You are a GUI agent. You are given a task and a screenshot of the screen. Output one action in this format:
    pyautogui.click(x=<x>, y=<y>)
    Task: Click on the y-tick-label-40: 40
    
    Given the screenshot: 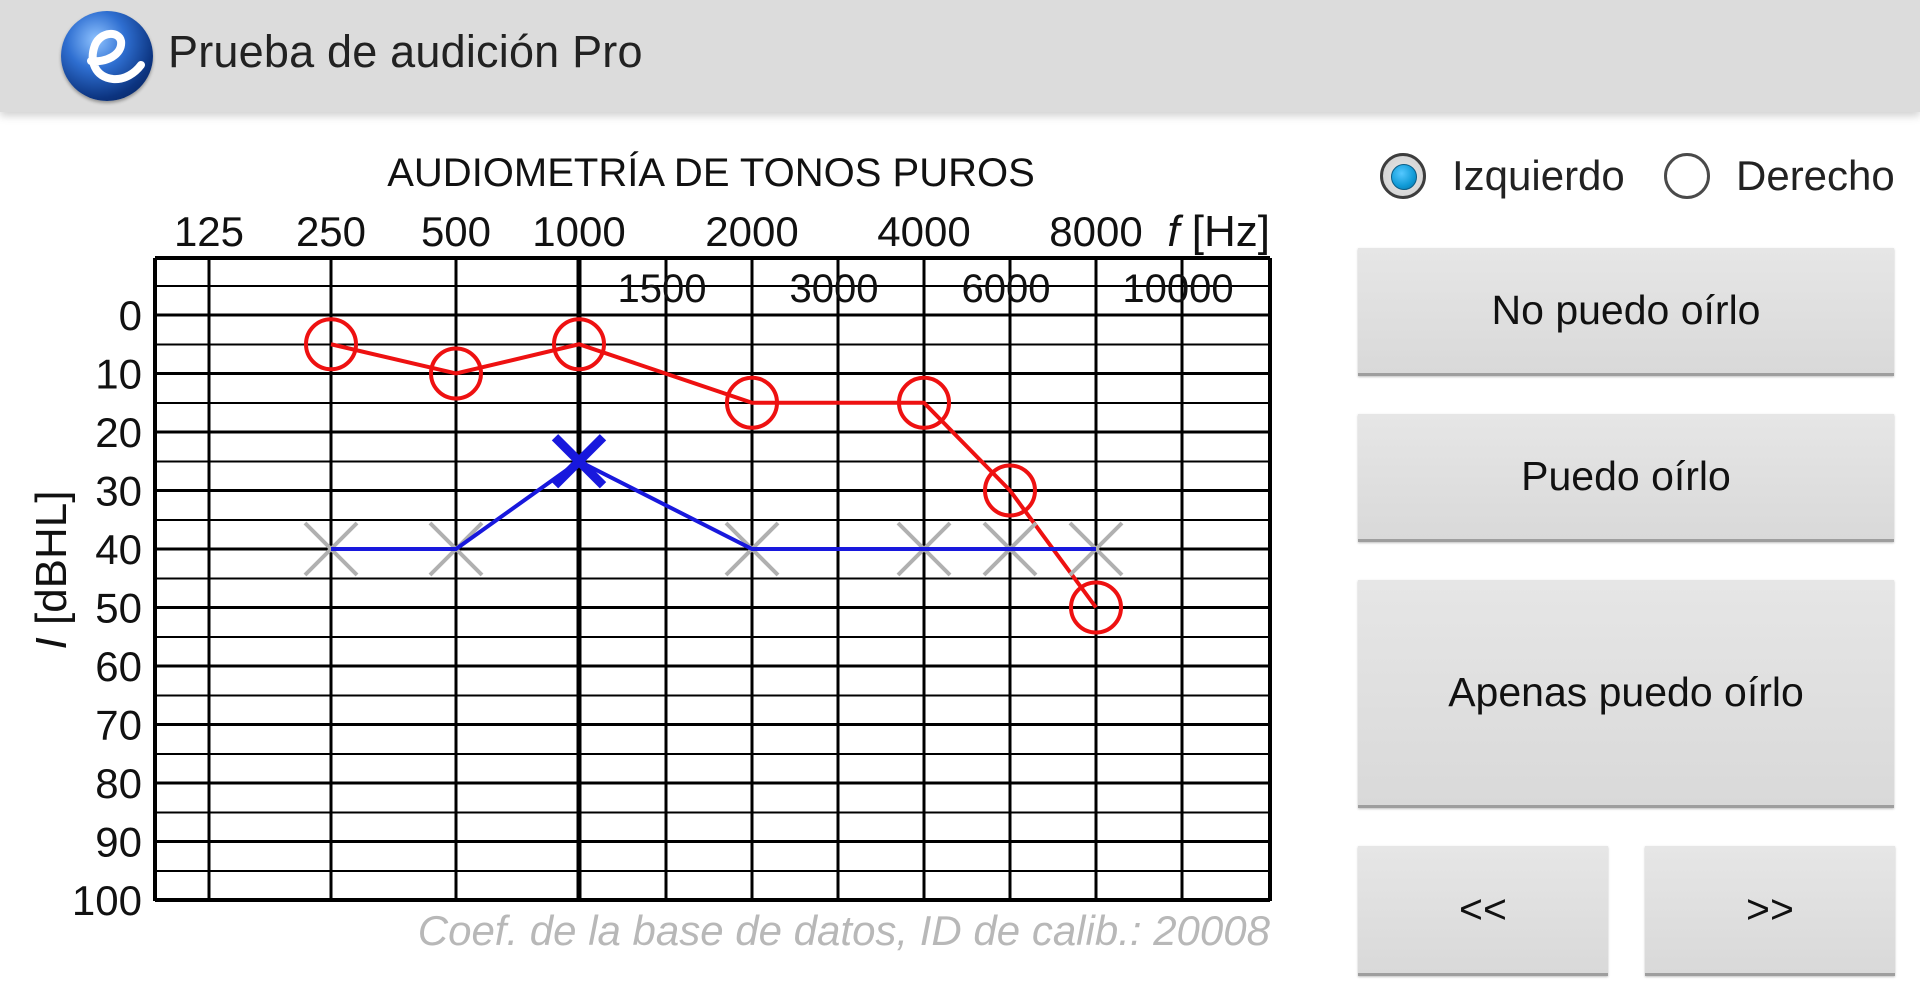 What is the action you would take?
    pyautogui.click(x=118, y=549)
    